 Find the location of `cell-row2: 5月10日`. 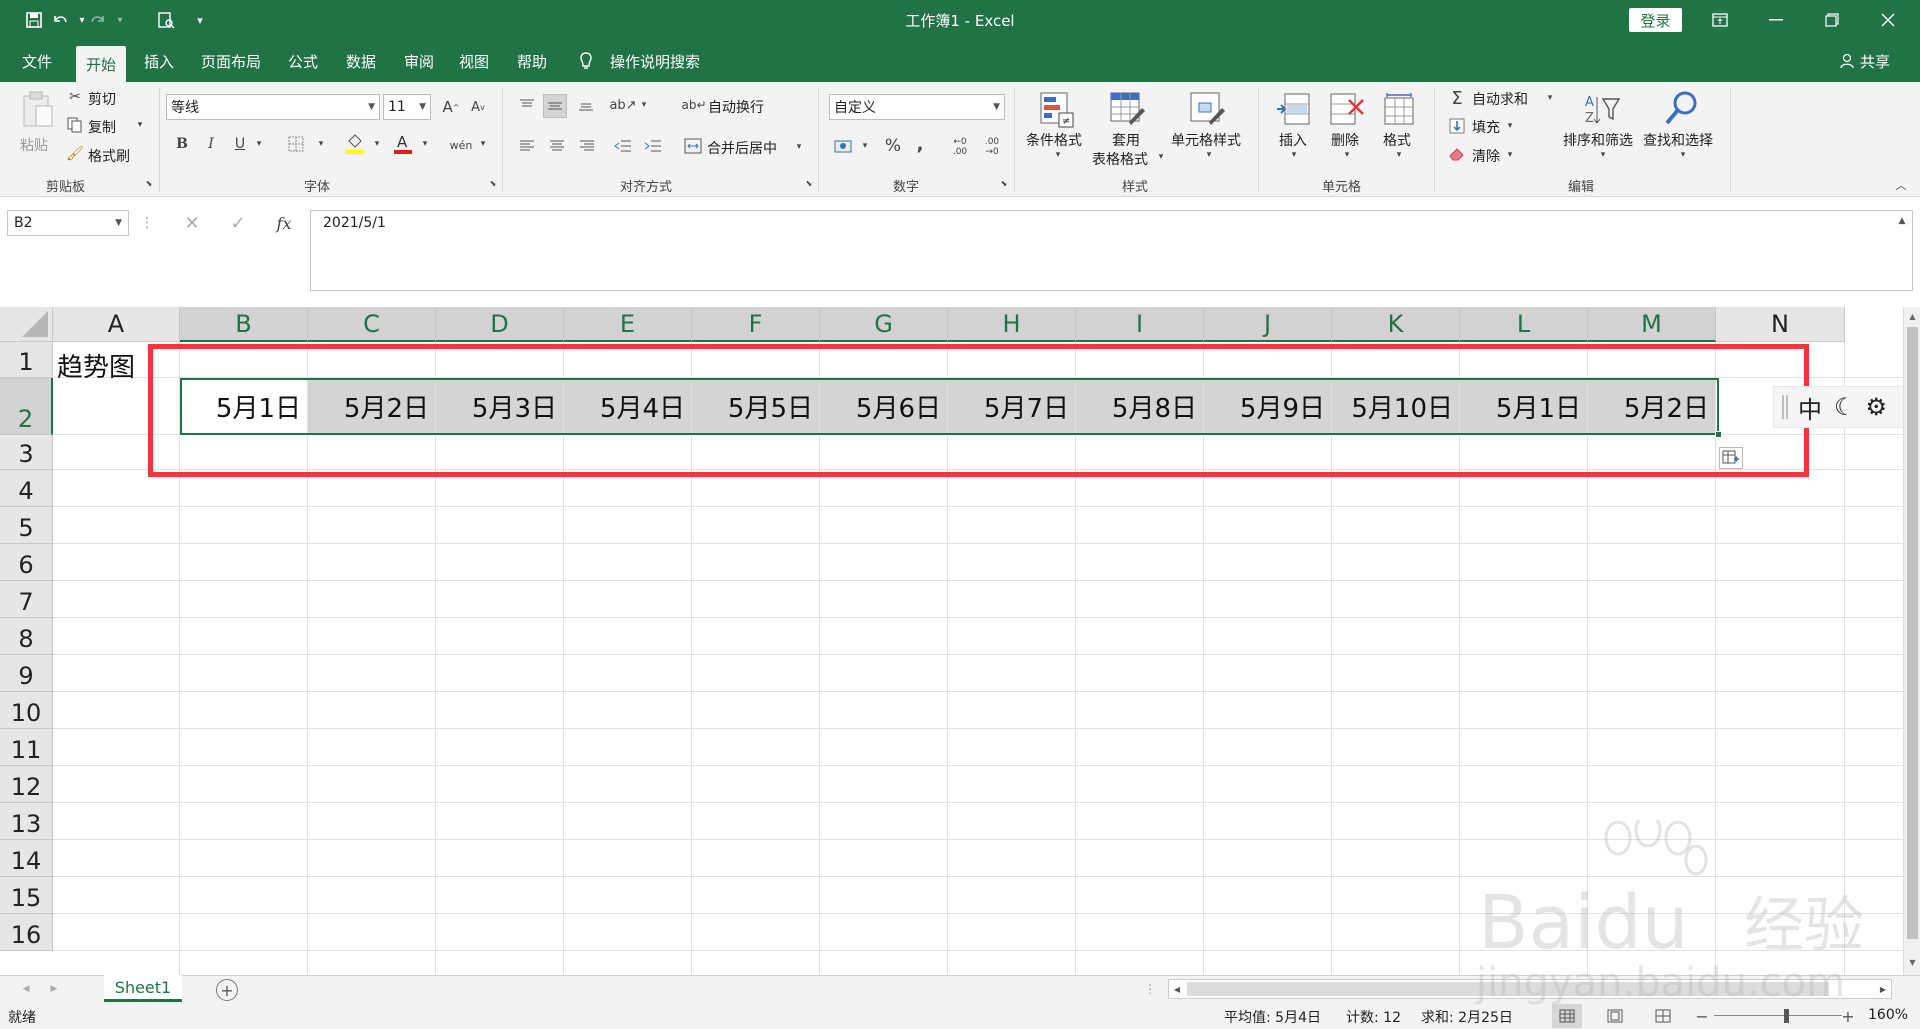

cell-row2: 5月10日 is located at coordinates (1395, 406).